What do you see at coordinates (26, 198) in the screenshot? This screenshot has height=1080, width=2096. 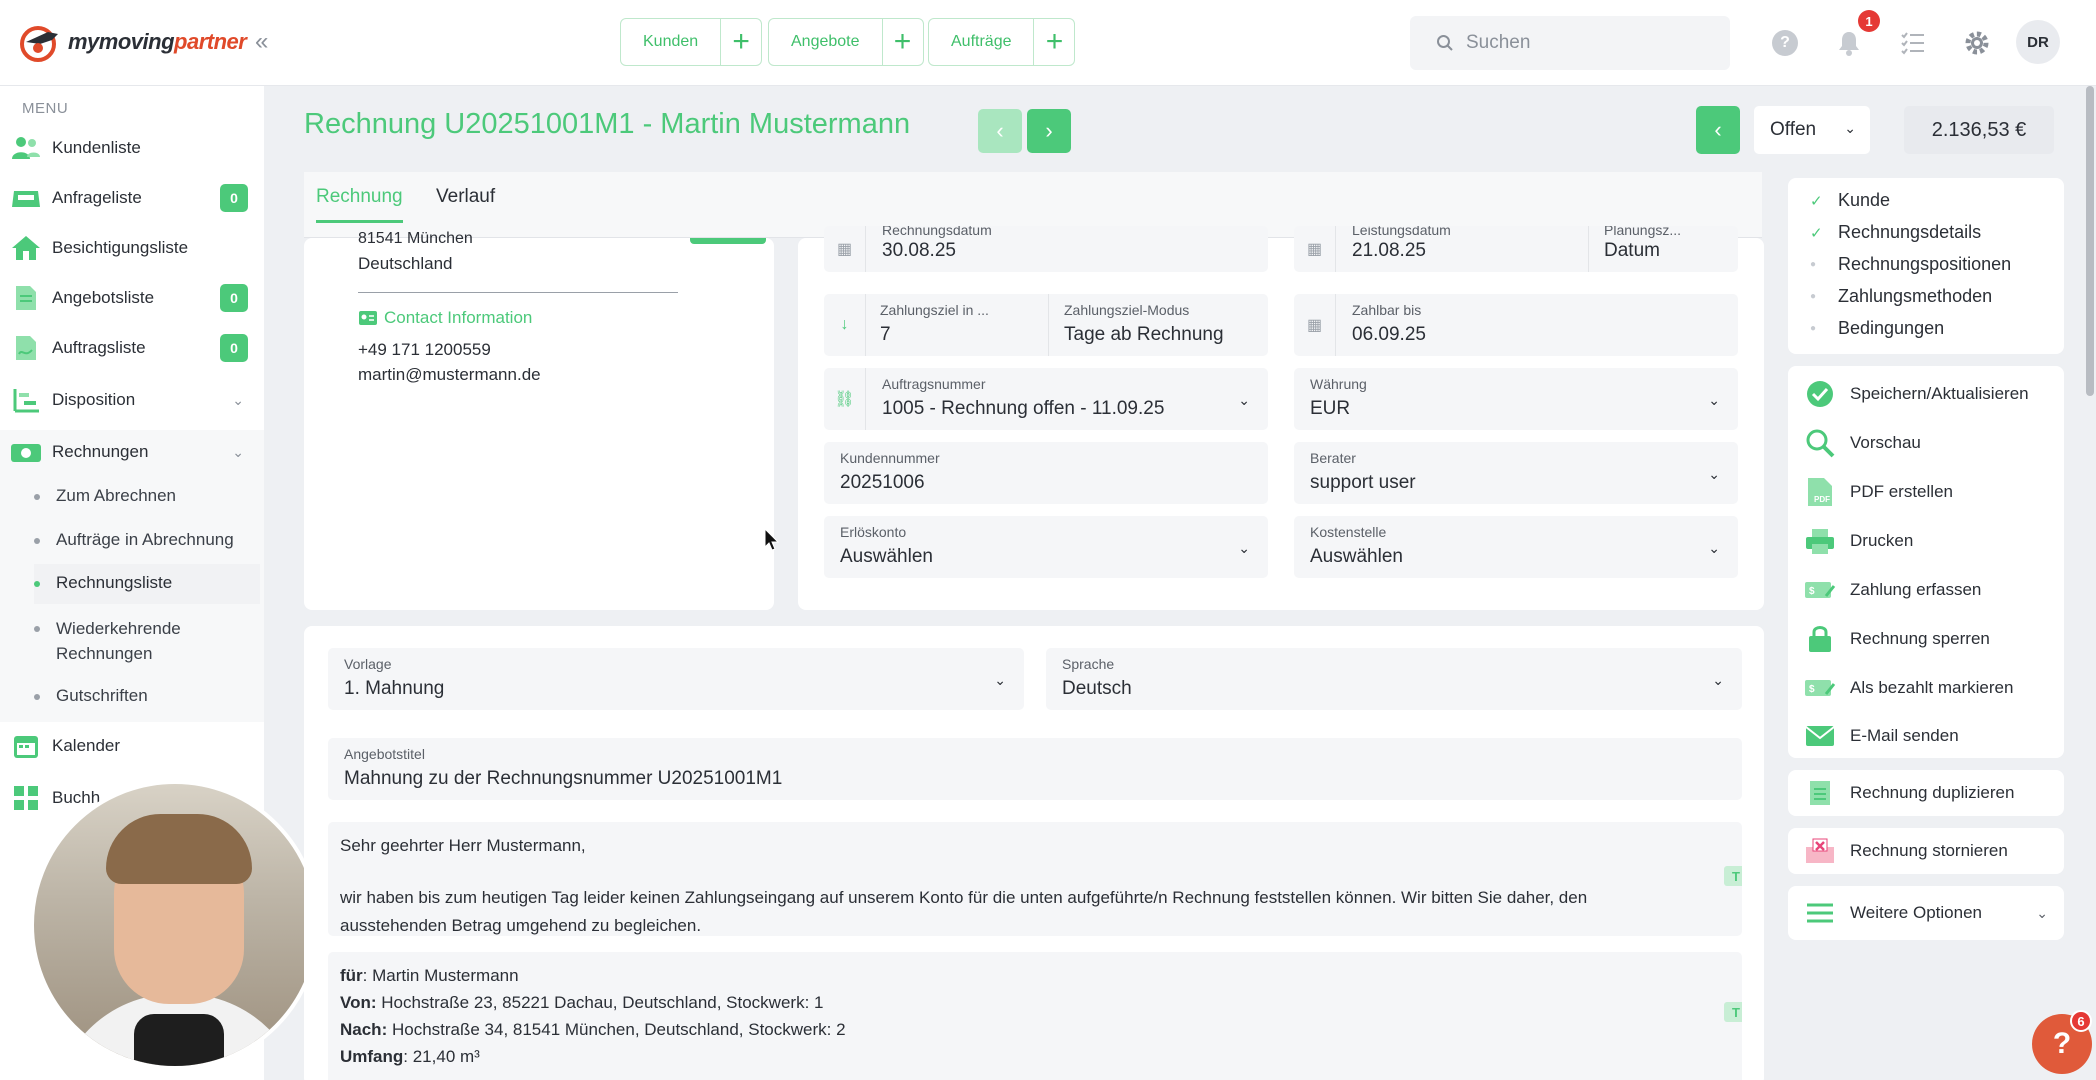 I see `inbox-icon` at bounding box center [26, 198].